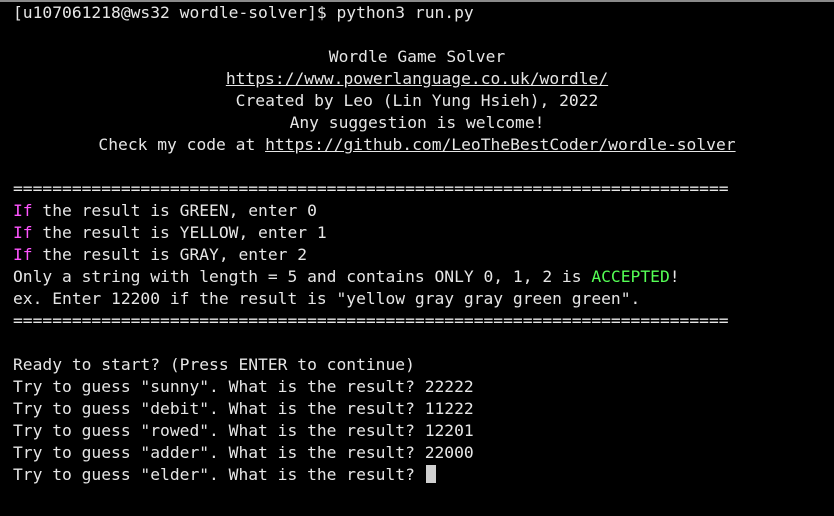 This screenshot has width=834, height=516. I want to click on rule-line-green: If the result is GREEN, enter 0, so click(165, 211).